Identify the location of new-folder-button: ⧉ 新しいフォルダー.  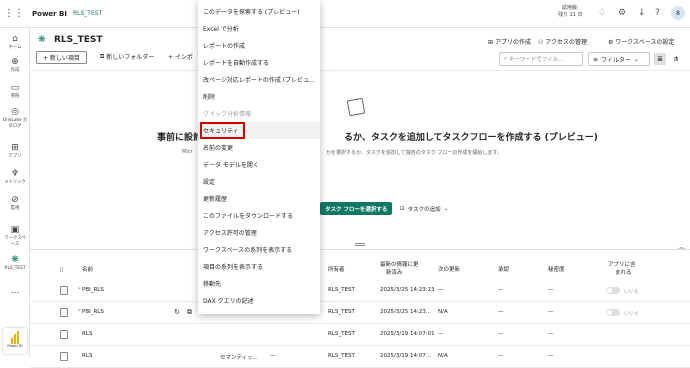
(127, 57).